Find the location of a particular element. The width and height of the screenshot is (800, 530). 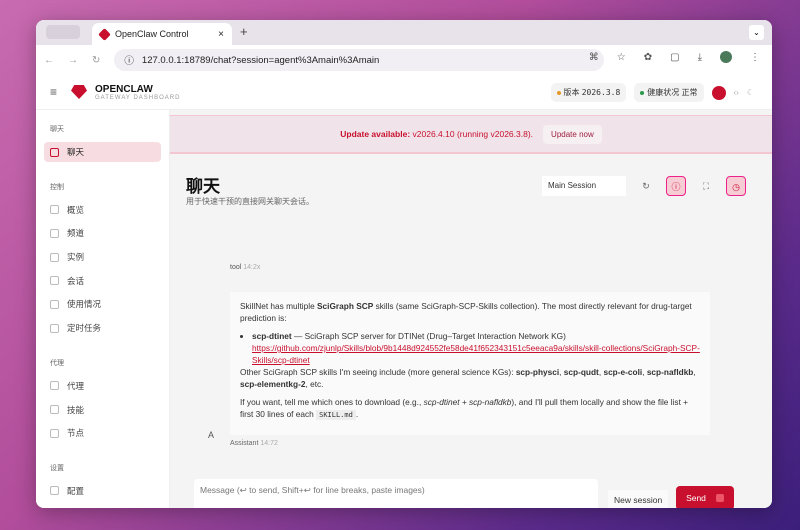

sidebar-item-label: 技能 is located at coordinates (76, 409).